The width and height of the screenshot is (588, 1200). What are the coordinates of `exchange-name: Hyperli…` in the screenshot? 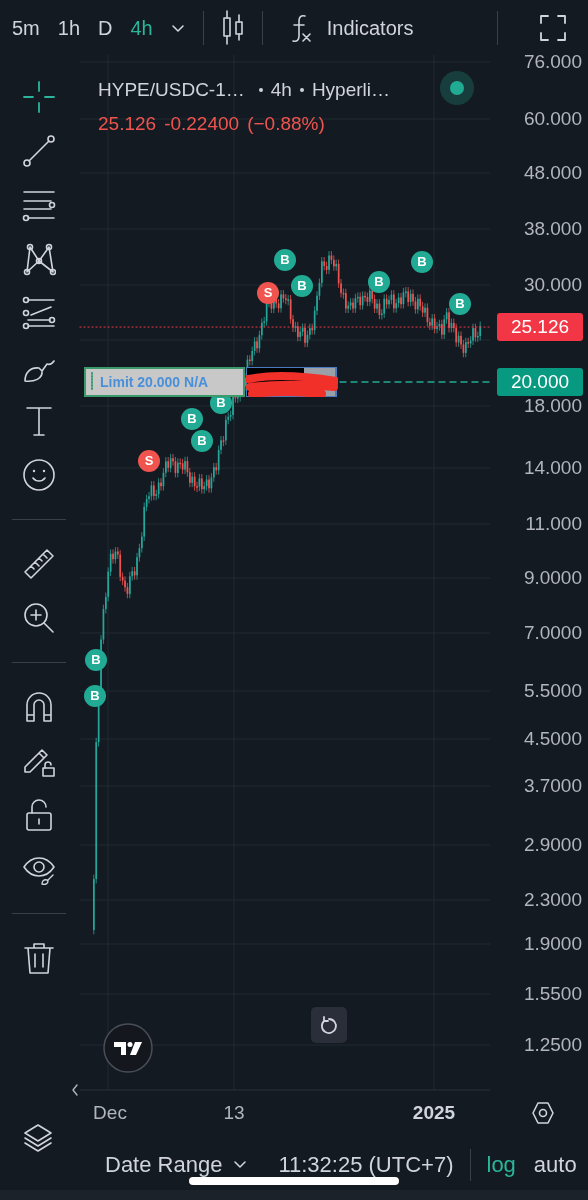 It's located at (350, 90).